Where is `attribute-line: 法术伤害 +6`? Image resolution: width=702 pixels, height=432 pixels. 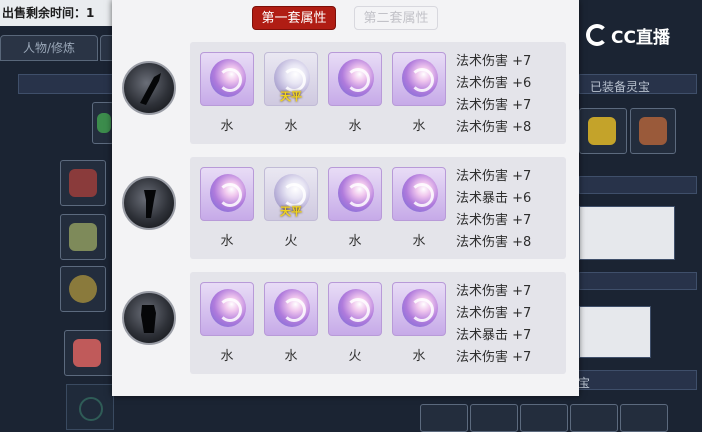
attribute-line: 法术伤害 +6 is located at coordinates (494, 83).